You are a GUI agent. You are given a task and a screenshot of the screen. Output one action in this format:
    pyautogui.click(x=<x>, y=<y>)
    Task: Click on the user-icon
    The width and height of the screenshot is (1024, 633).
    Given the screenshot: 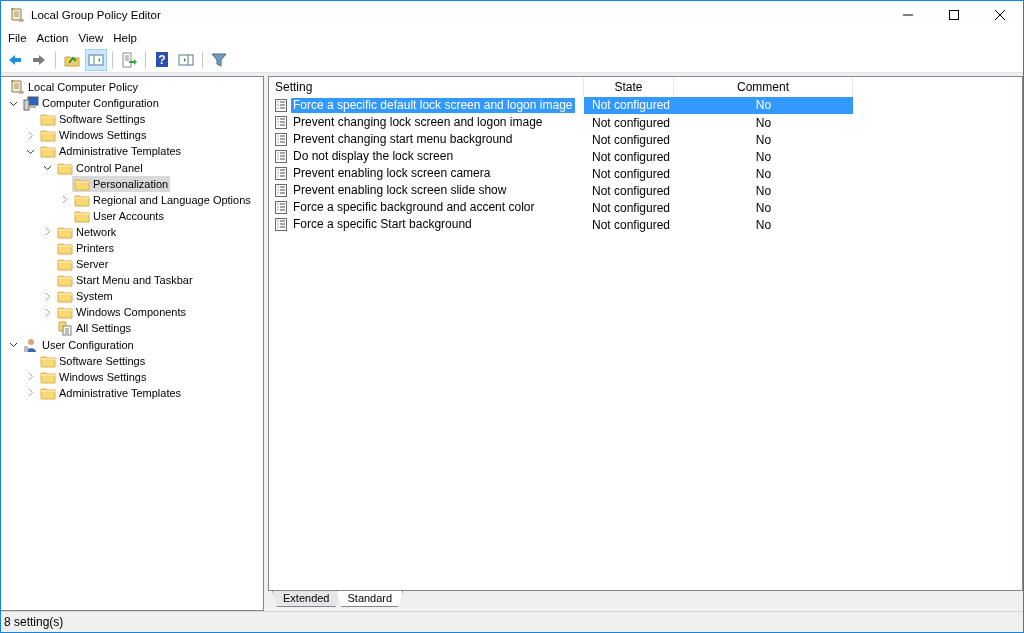 What is the action you would take?
    pyautogui.click(x=31, y=344)
    